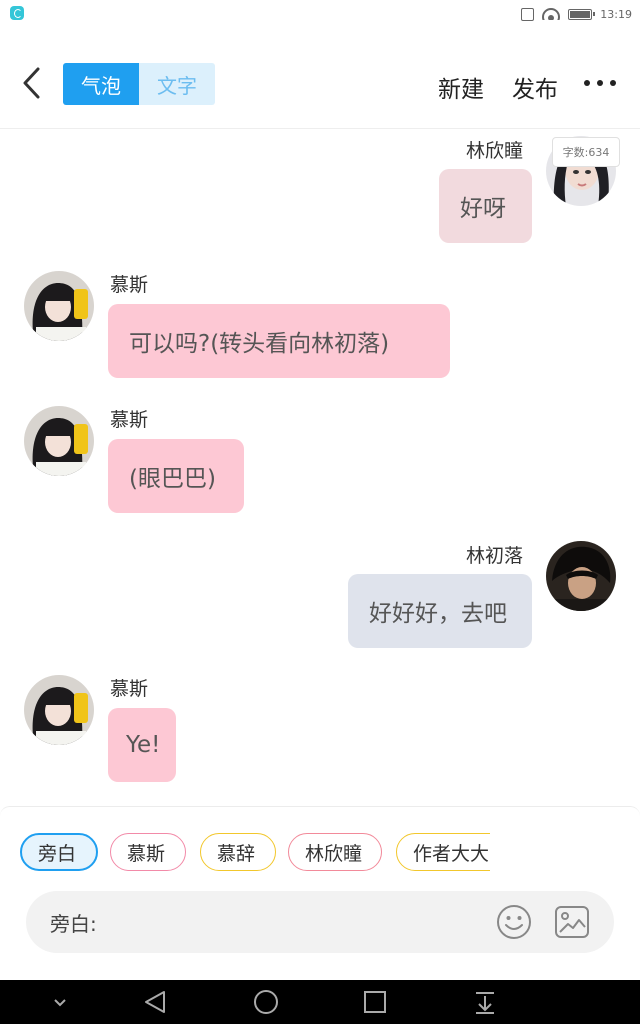  Describe the element at coordinates (266, 1002) in the screenshot. I see `home-circle-icon` at that location.